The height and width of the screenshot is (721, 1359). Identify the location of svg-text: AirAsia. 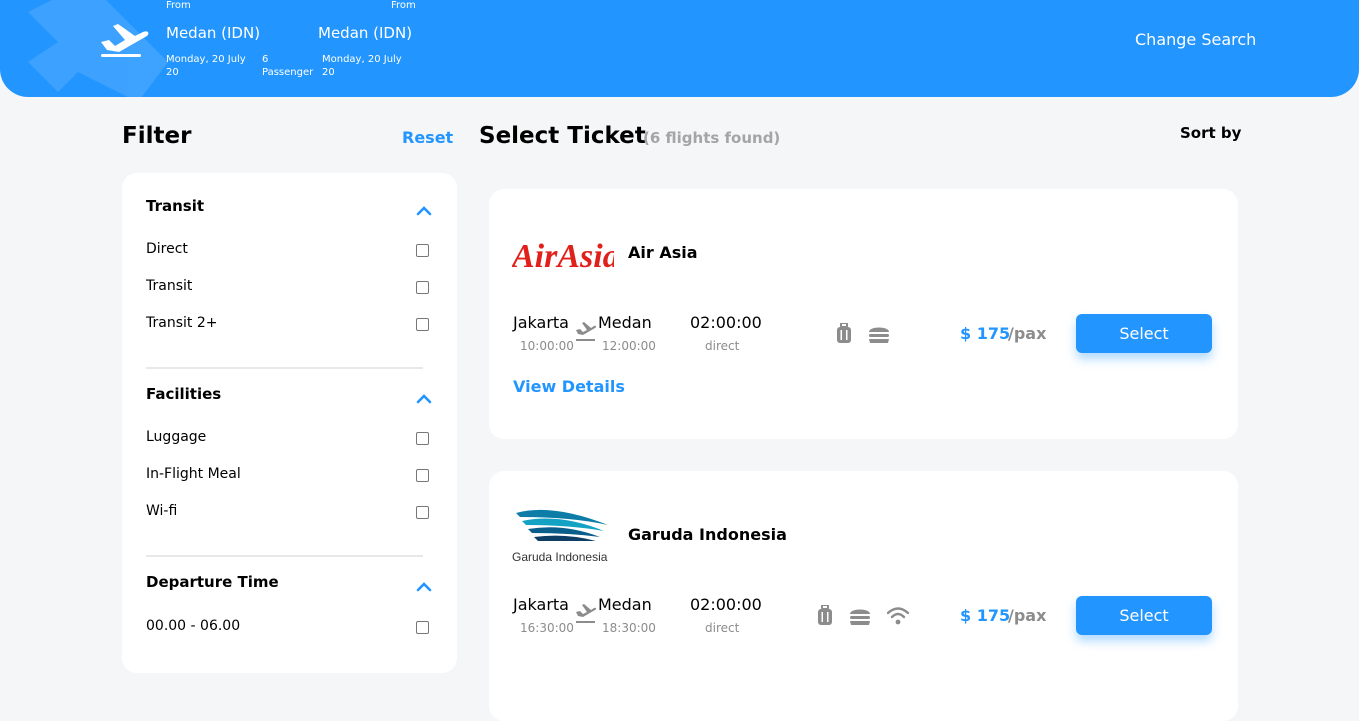
(563, 256).